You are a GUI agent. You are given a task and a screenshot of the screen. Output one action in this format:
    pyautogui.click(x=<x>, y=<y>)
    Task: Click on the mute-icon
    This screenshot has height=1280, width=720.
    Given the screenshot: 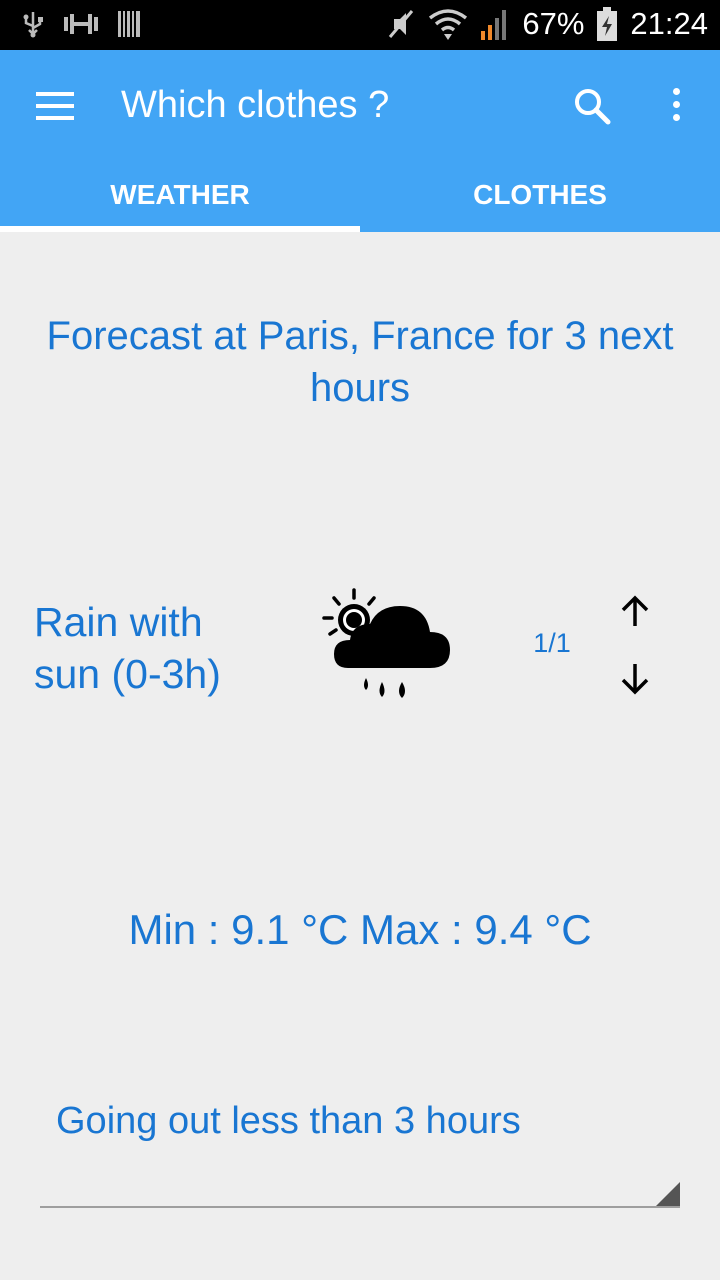 What is the action you would take?
    pyautogui.click(x=401, y=24)
    